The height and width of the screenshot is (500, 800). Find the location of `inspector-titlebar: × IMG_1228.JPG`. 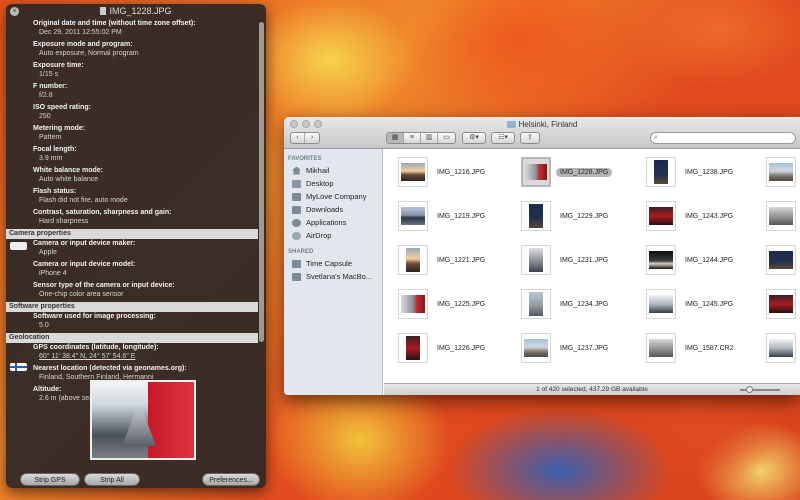

inspector-titlebar: × IMG_1228.JPG is located at coordinates (136, 11).